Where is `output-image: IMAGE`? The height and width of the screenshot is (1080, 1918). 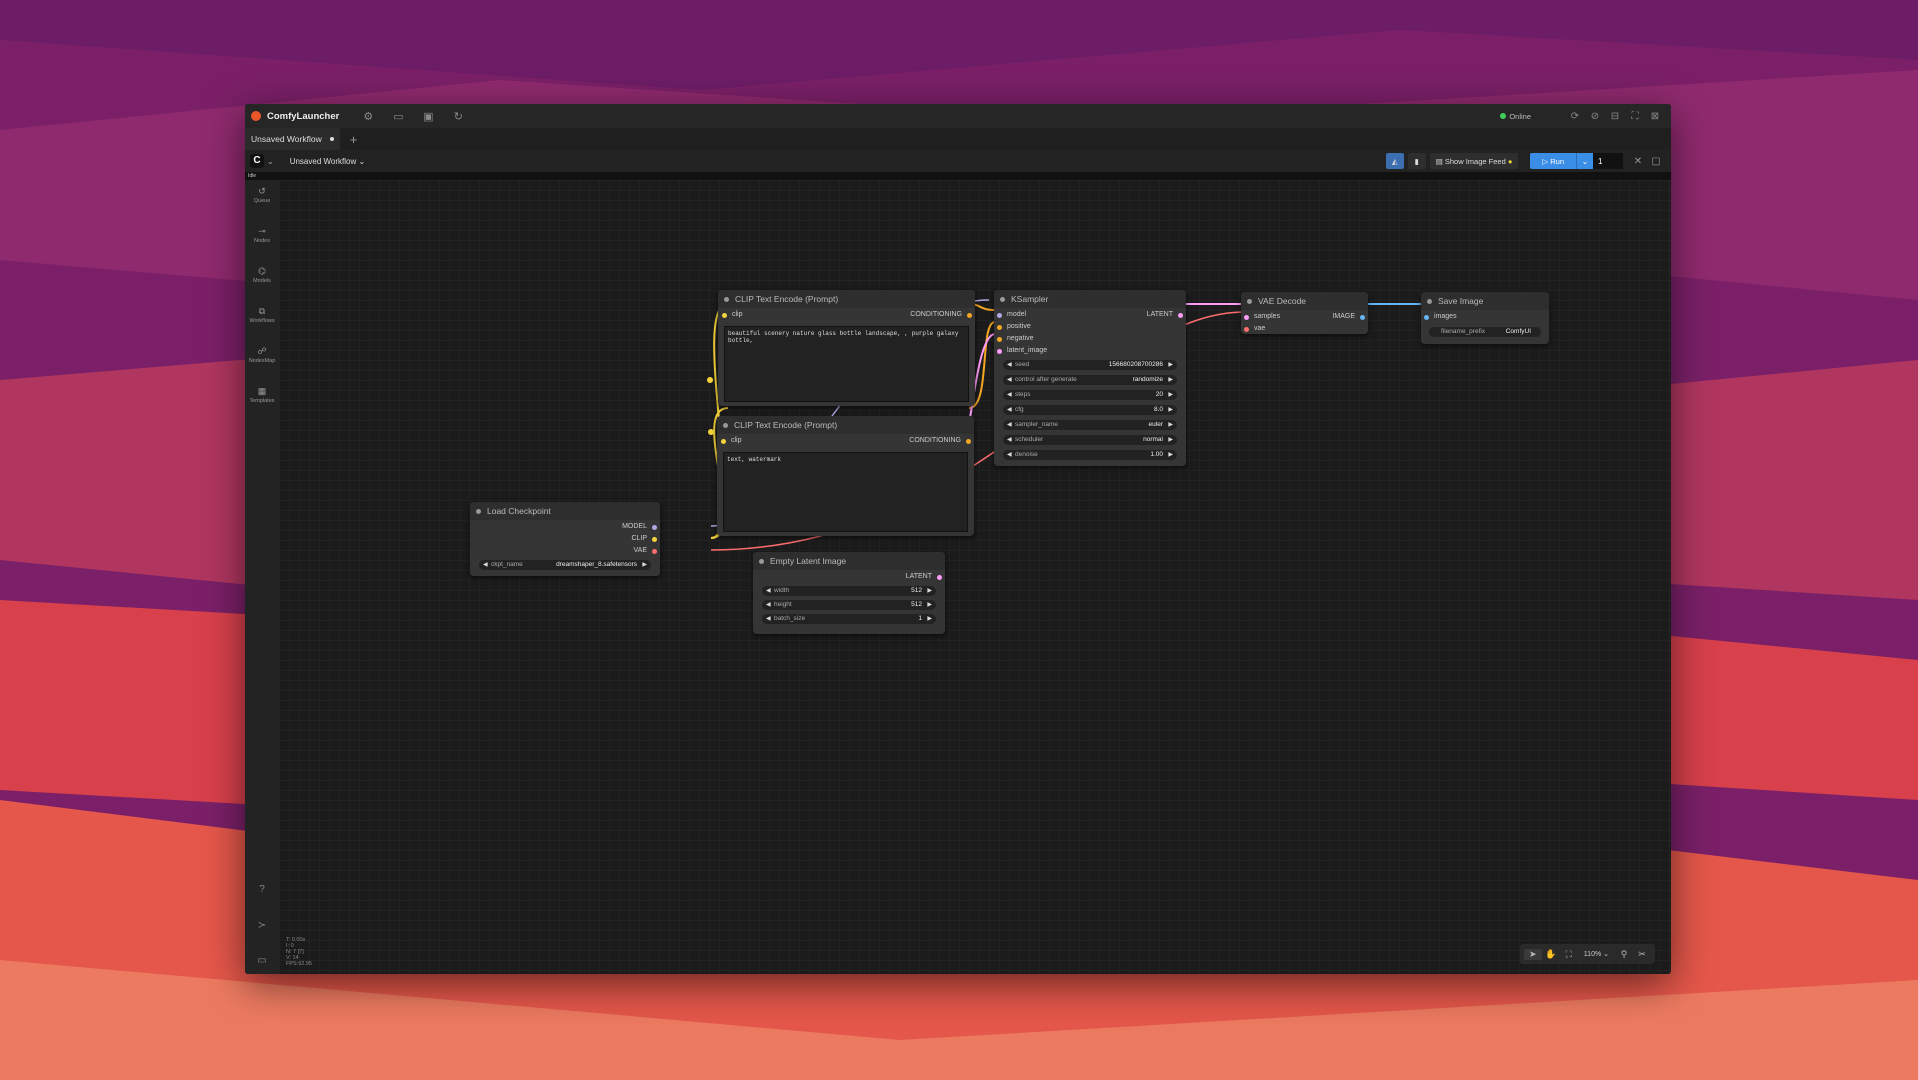
output-image: IMAGE is located at coordinates (1348, 317).